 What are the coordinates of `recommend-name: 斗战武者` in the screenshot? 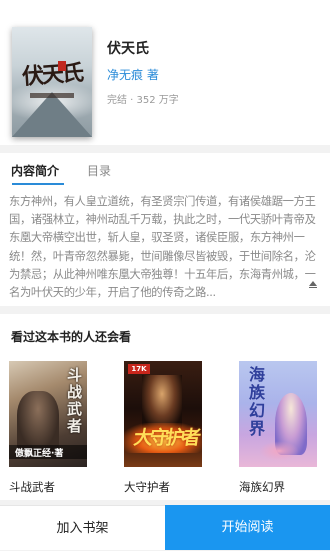 It's located at (48, 487).